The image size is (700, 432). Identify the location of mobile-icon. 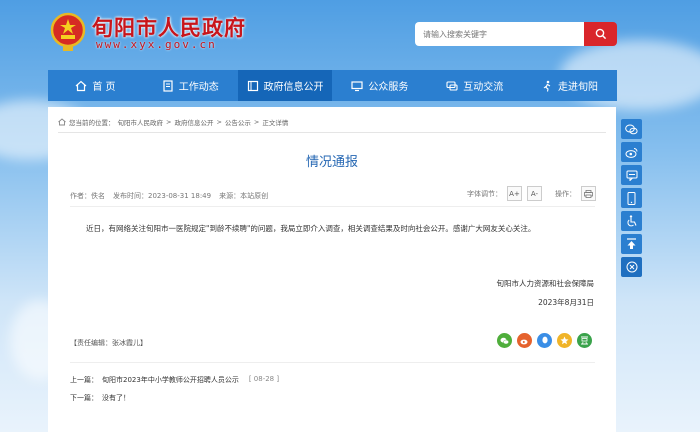
(631, 198).